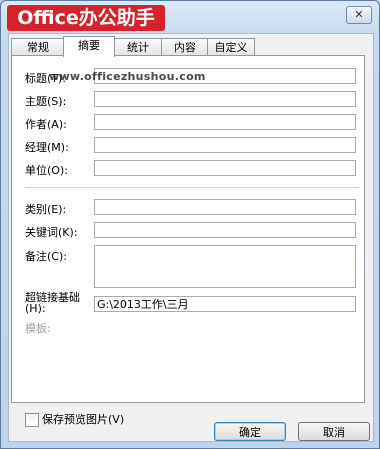  Describe the element at coordinates (225, 145) in the screenshot. I see `manager-field` at that location.